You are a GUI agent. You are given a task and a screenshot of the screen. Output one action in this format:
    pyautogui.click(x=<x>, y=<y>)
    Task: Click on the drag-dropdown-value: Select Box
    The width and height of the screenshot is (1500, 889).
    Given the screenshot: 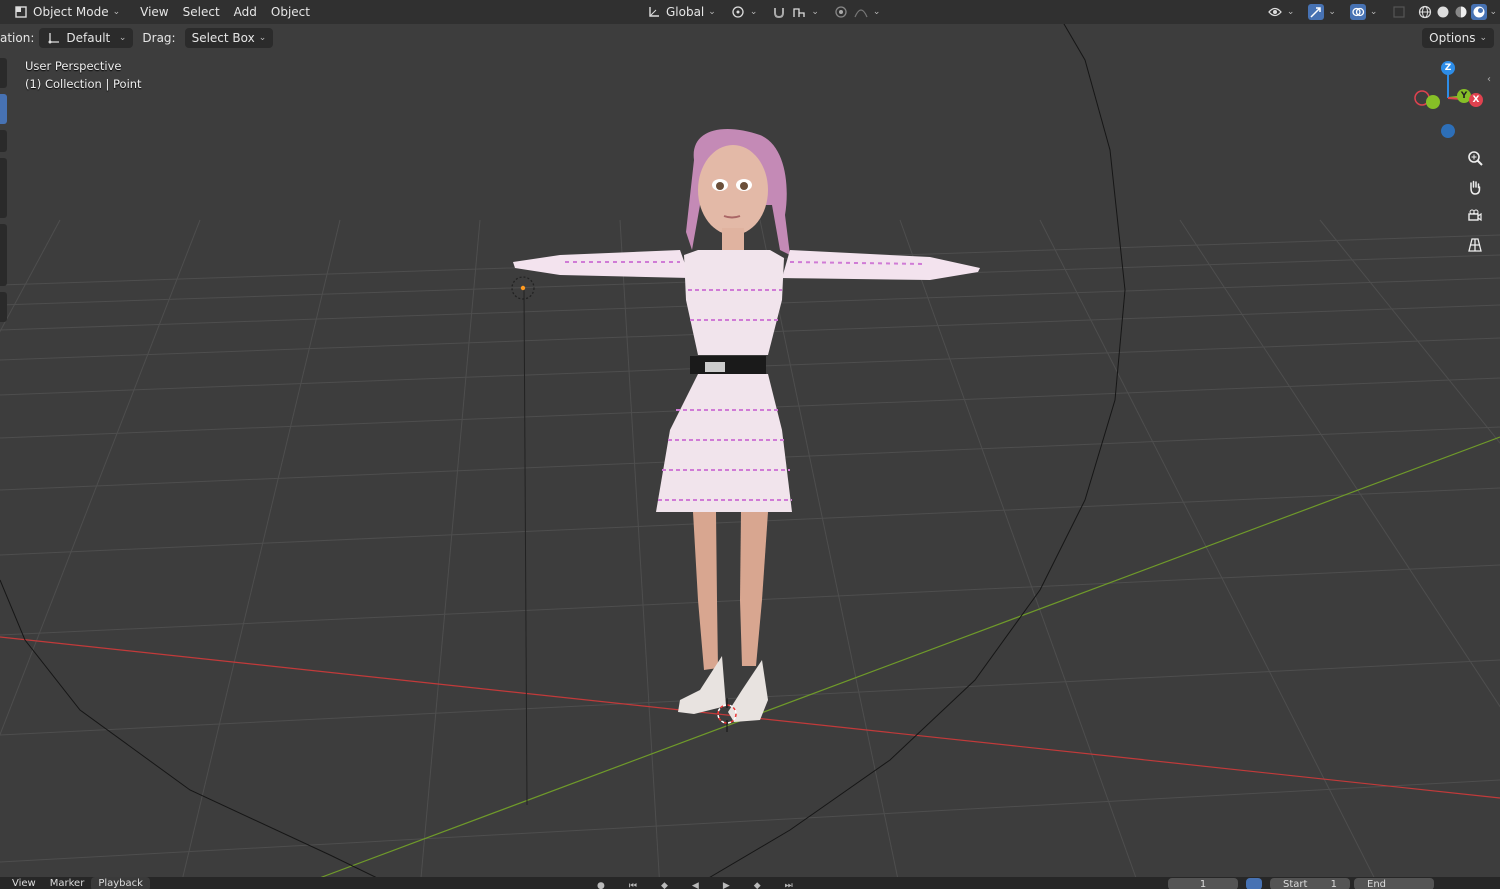 What is the action you would take?
    pyautogui.click(x=223, y=38)
    